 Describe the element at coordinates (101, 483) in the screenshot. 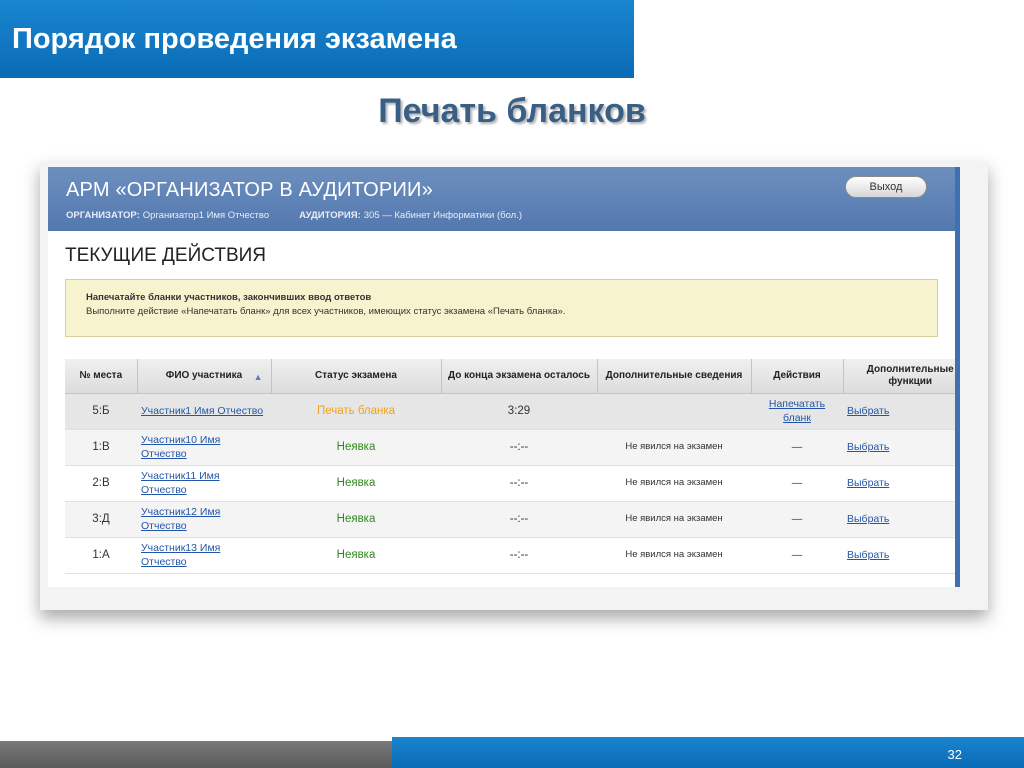

I see `cell-place: 2:В` at that location.